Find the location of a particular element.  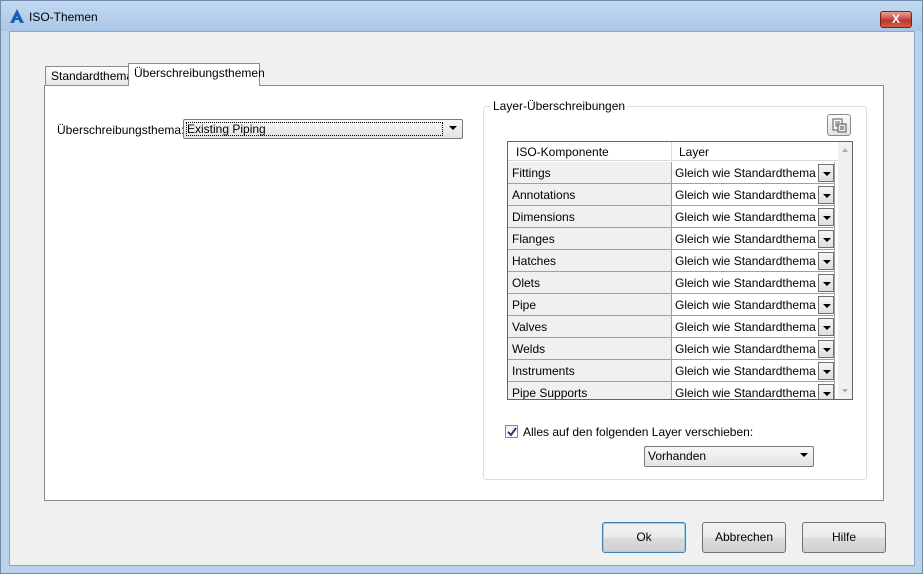

column-separator is located at coordinates (671, 151).